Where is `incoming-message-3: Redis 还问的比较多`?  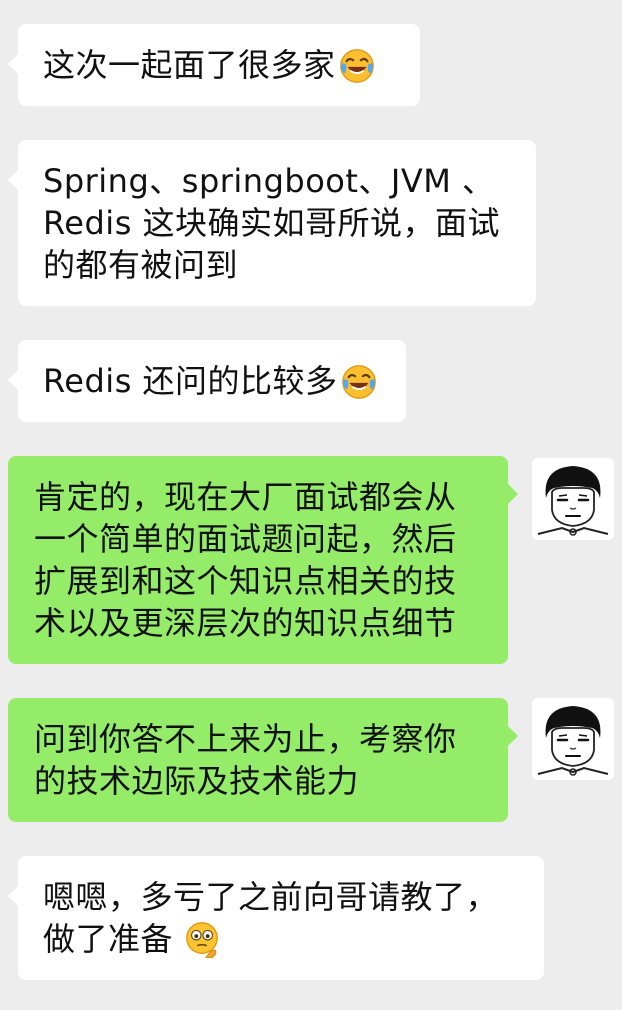
incoming-message-3: Redis 还问的比较多 is located at coordinates (207, 381).